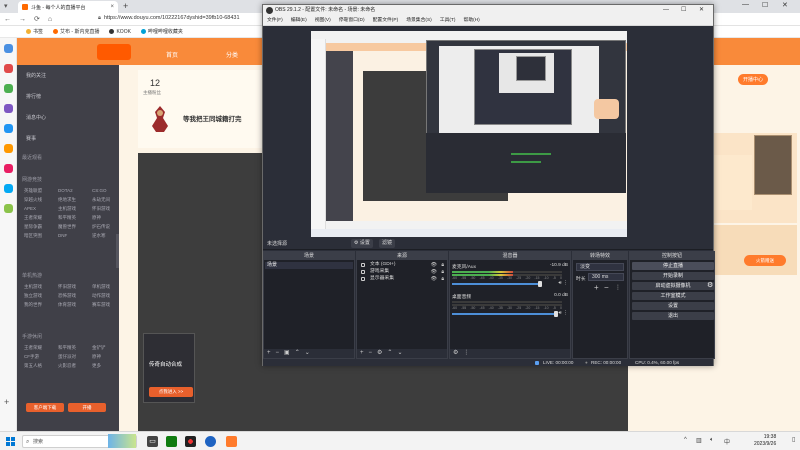  Describe the element at coordinates (41, 227) in the screenshot. I see `category-link: 星际争霸` at that location.